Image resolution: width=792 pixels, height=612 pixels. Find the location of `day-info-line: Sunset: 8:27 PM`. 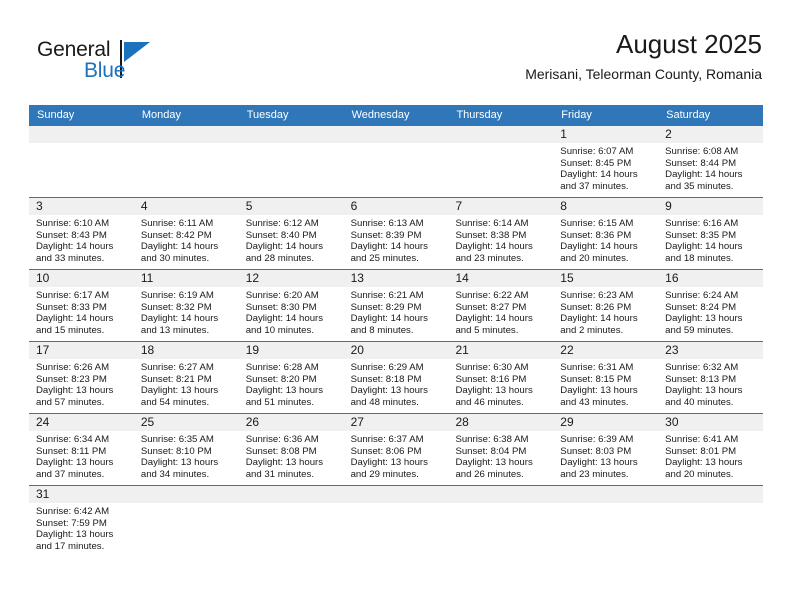

day-info-line: Sunset: 8:27 PM is located at coordinates (491, 307).